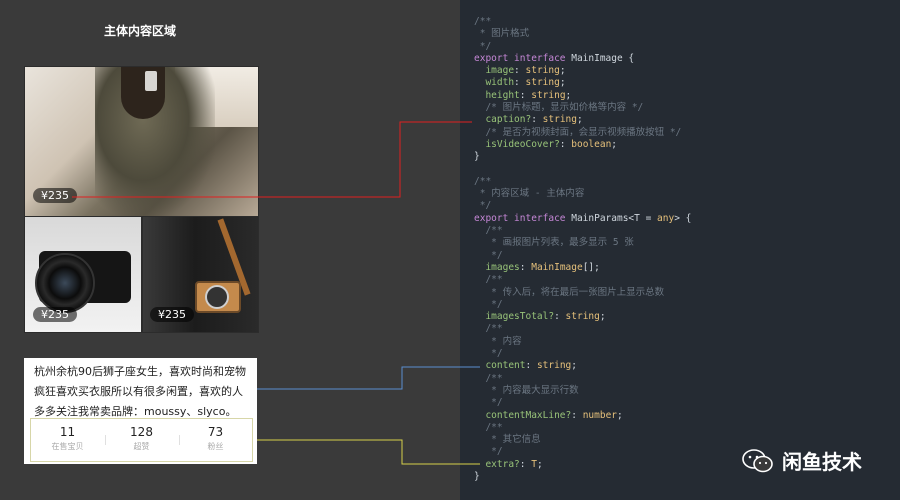  What do you see at coordinates (757, 460) in the screenshot?
I see `wechat-logo-icon` at bounding box center [757, 460].